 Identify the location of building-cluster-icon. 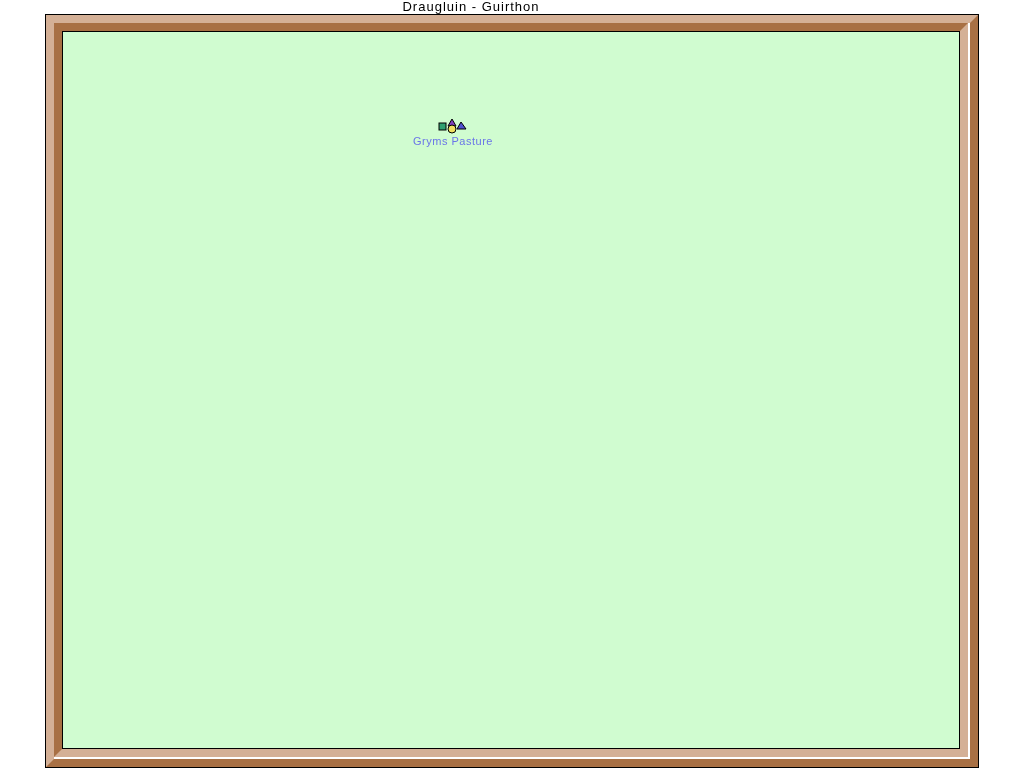
(453, 126).